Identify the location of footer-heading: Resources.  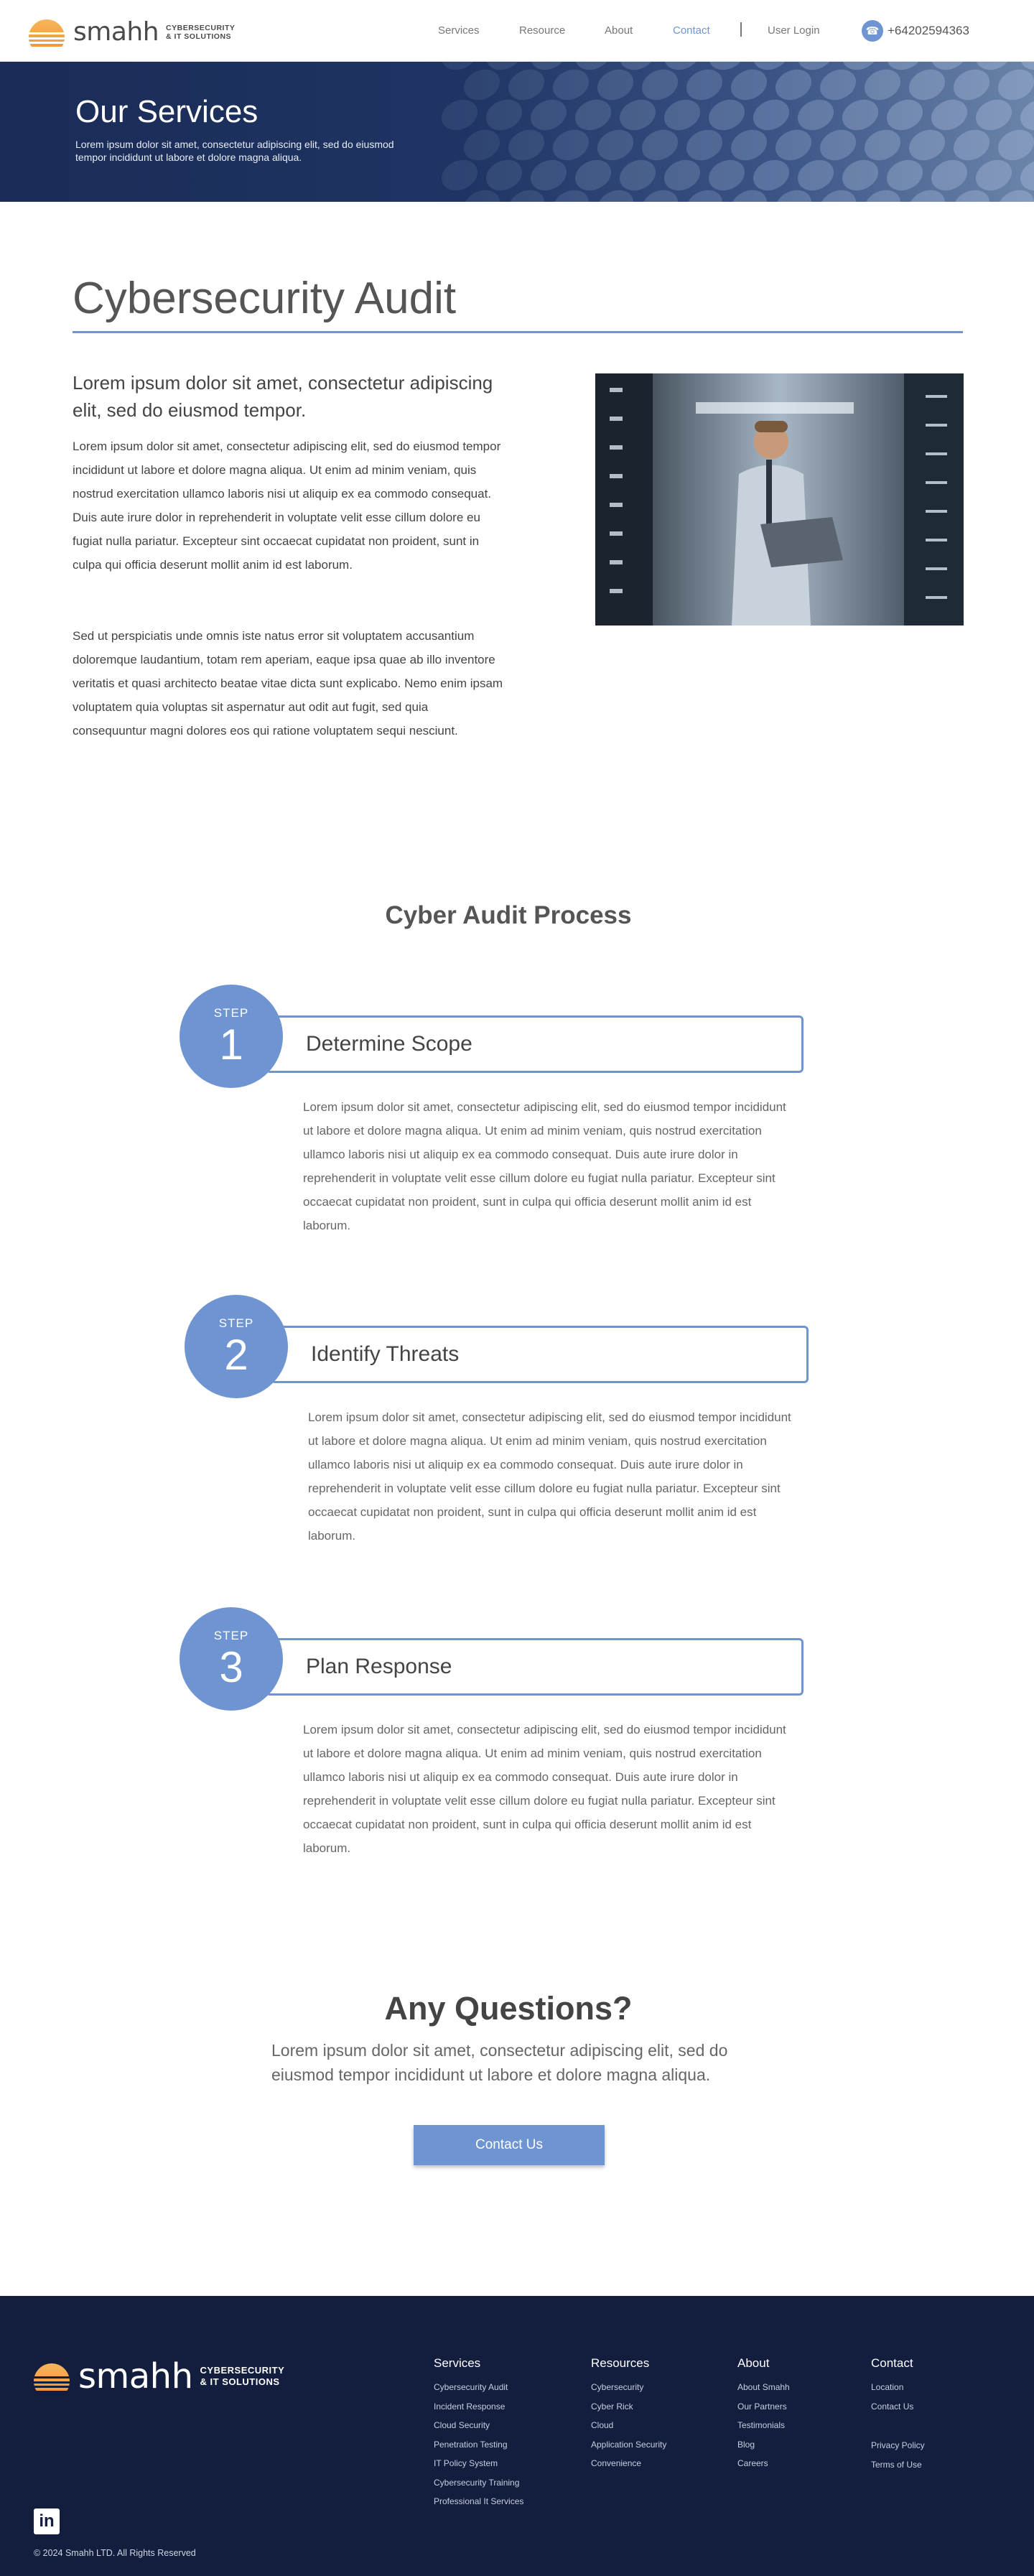
(620, 2363).